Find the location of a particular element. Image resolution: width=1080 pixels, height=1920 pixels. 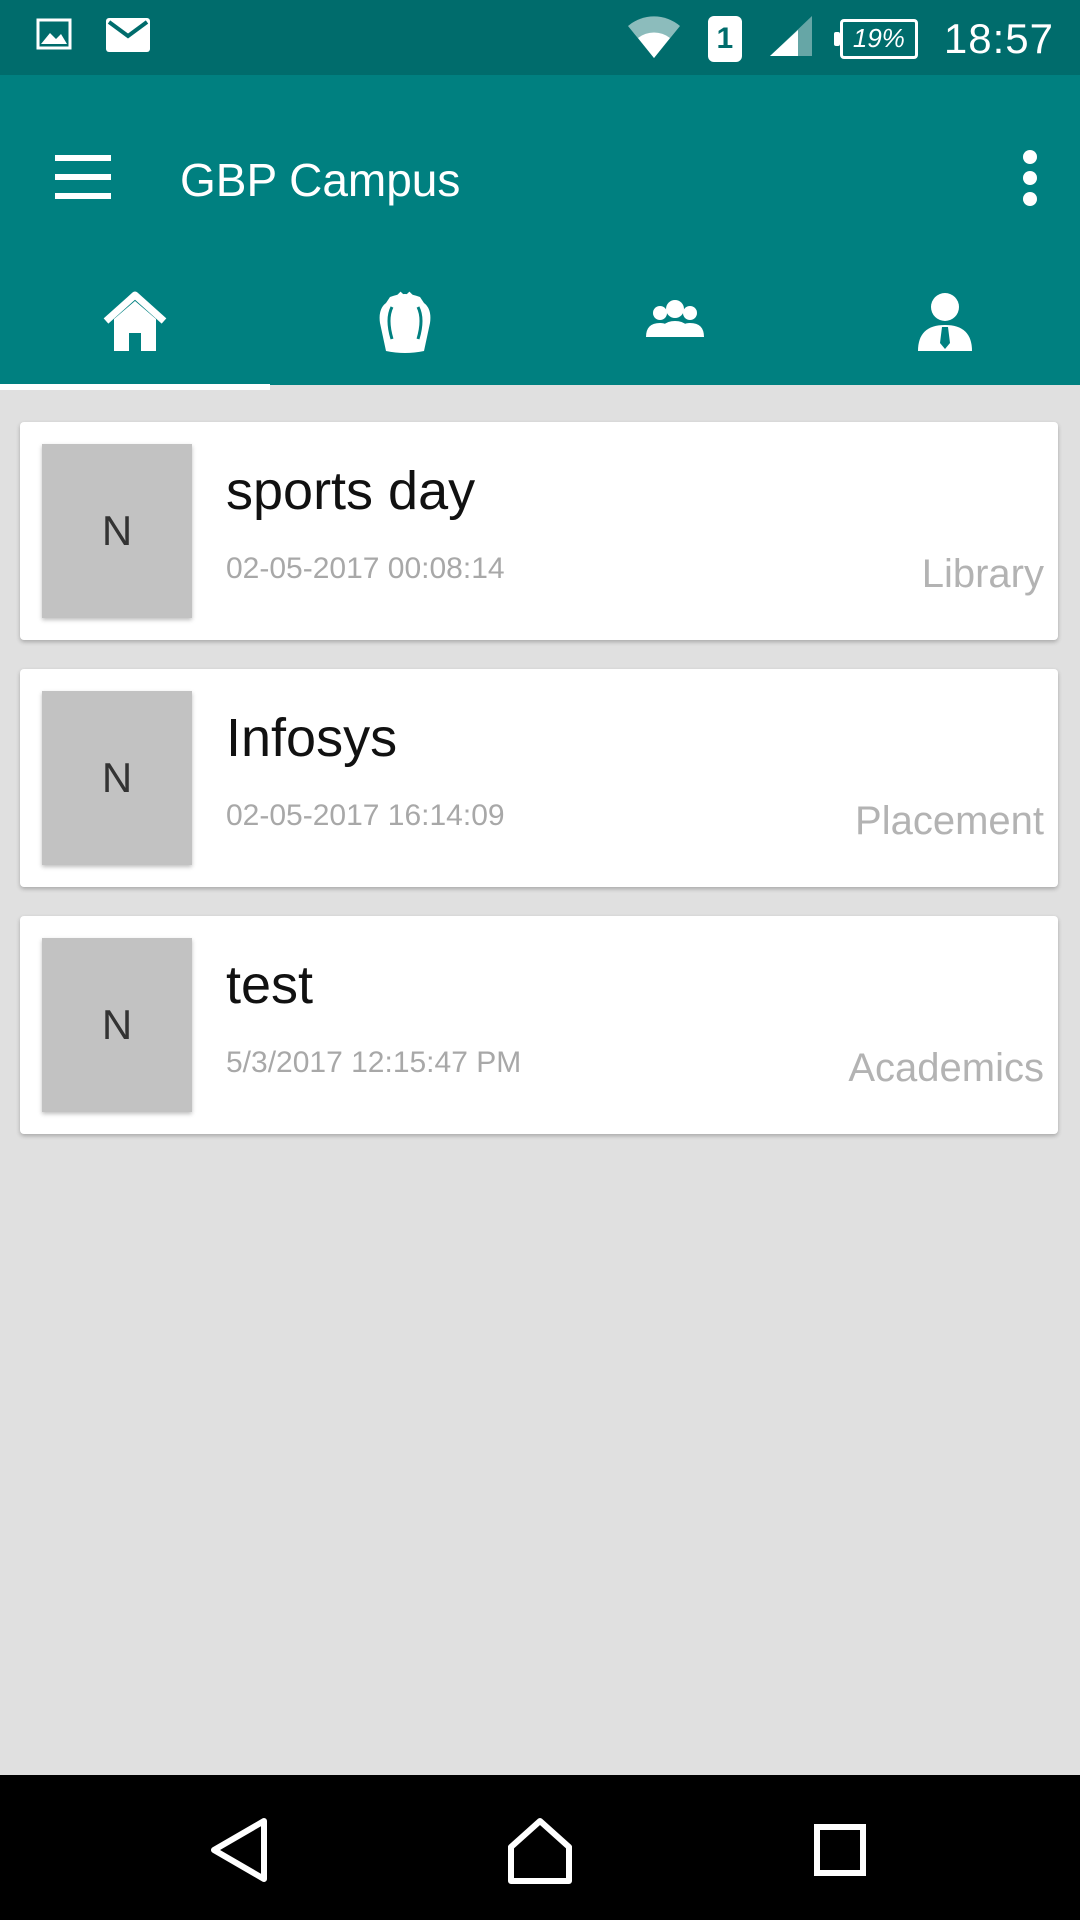

battery-level: 19% is located at coordinates (878, 38).